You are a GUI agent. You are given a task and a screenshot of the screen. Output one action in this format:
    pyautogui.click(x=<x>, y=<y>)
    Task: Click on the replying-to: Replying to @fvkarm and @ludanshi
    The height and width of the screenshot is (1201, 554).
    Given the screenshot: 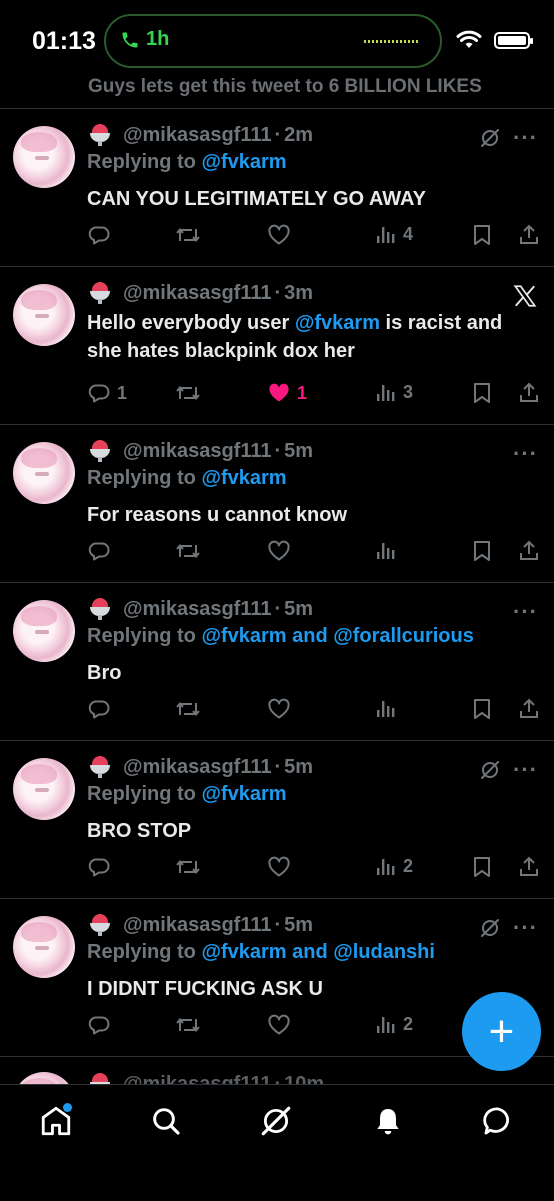 What is the action you would take?
    pyautogui.click(x=261, y=952)
    